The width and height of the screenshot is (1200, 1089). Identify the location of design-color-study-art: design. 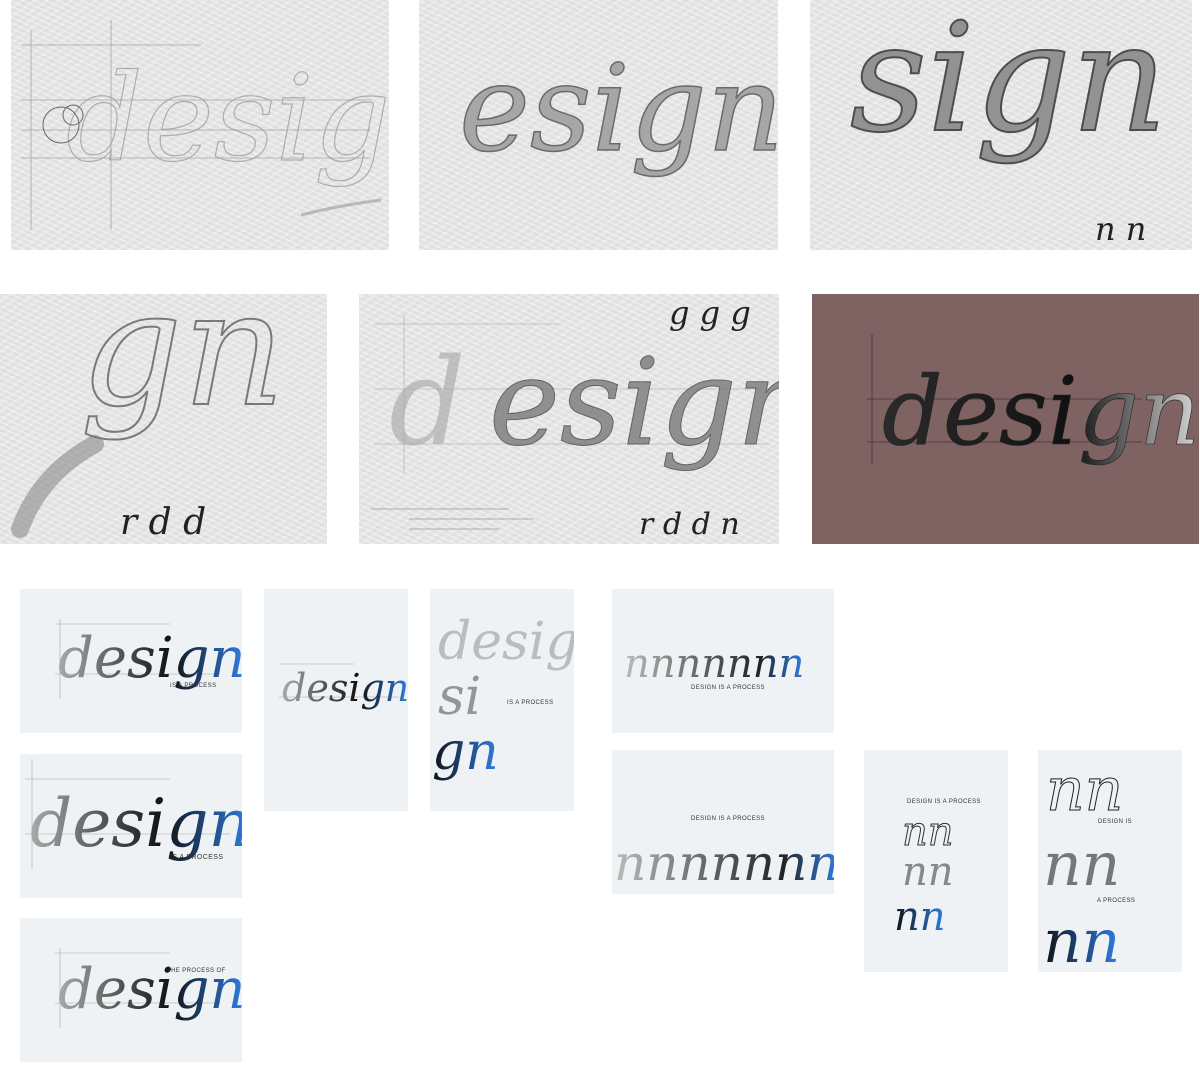
(1033, 400).